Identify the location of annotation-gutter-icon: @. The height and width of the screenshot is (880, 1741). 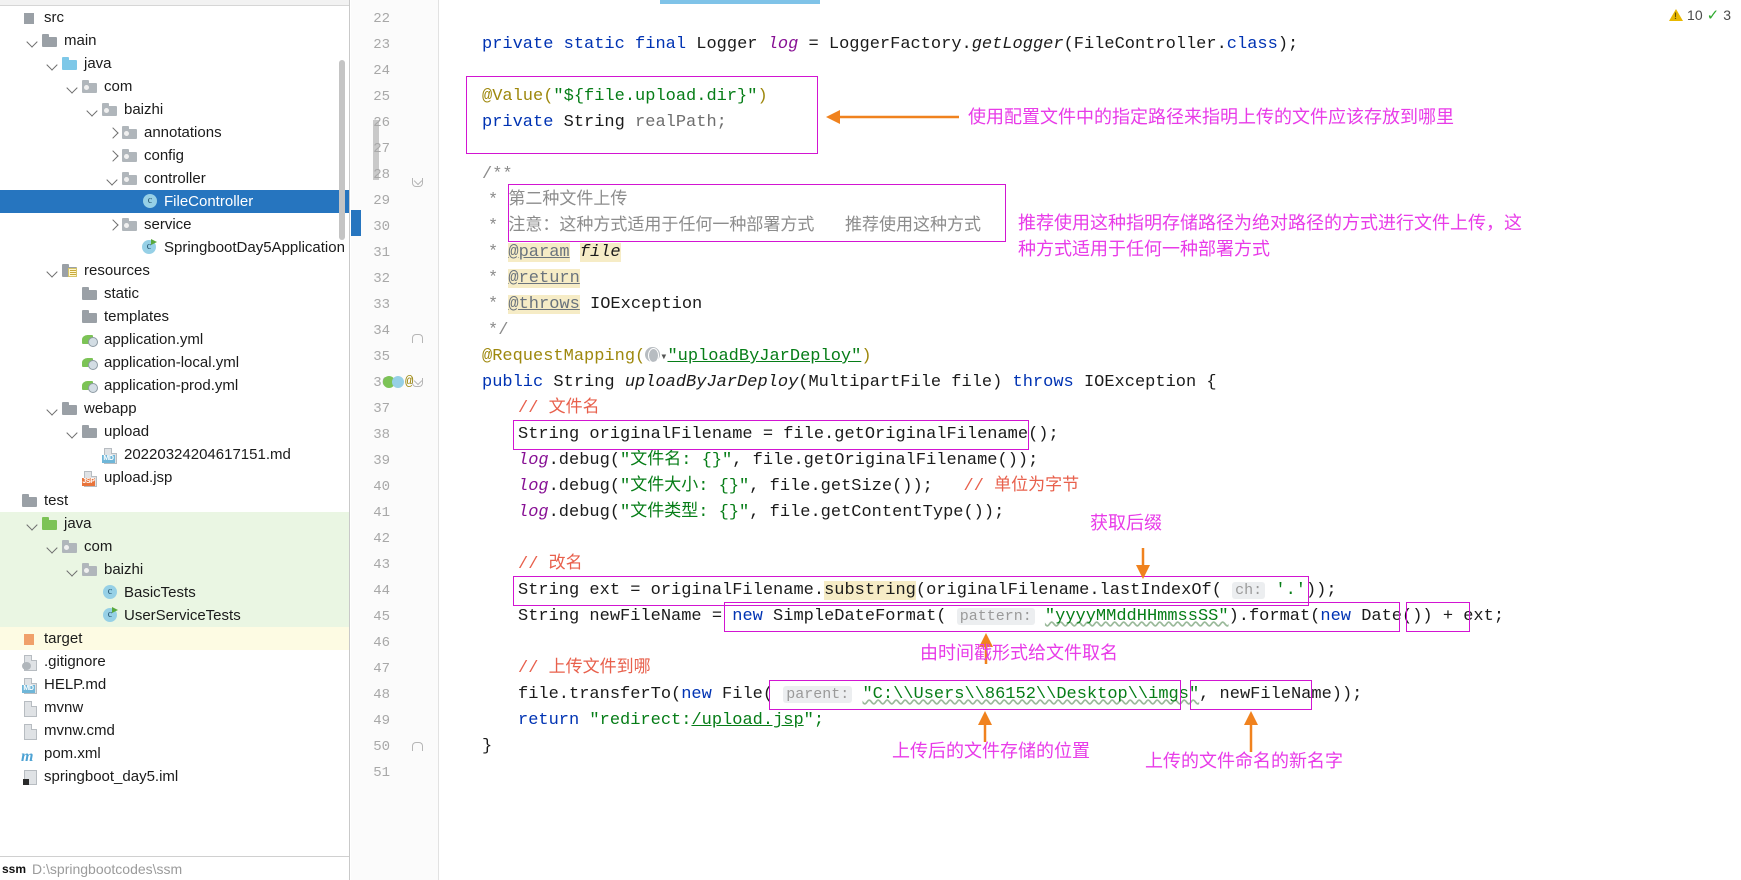
(409, 382).